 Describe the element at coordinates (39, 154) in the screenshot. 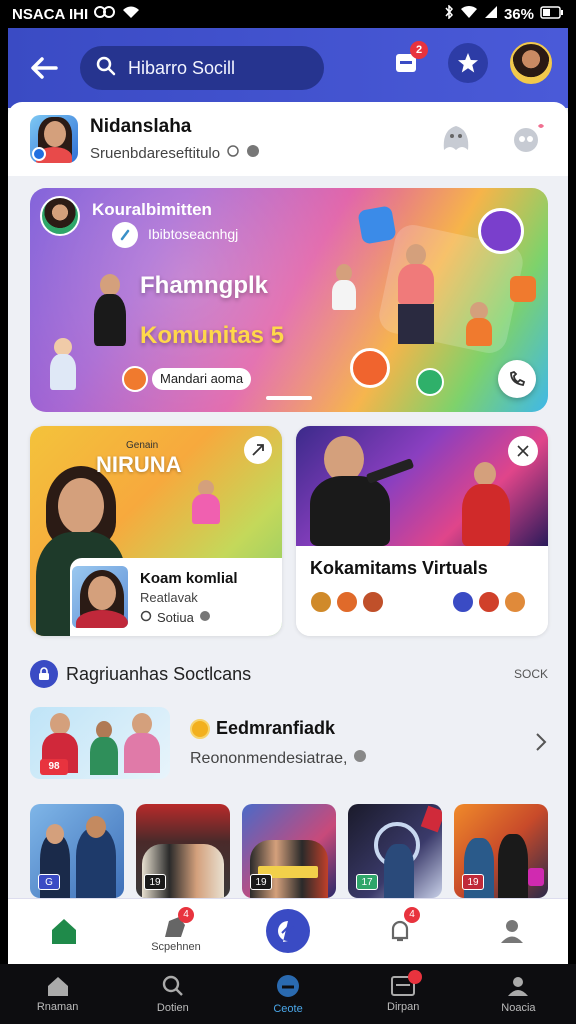

I see `verified-icon` at that location.